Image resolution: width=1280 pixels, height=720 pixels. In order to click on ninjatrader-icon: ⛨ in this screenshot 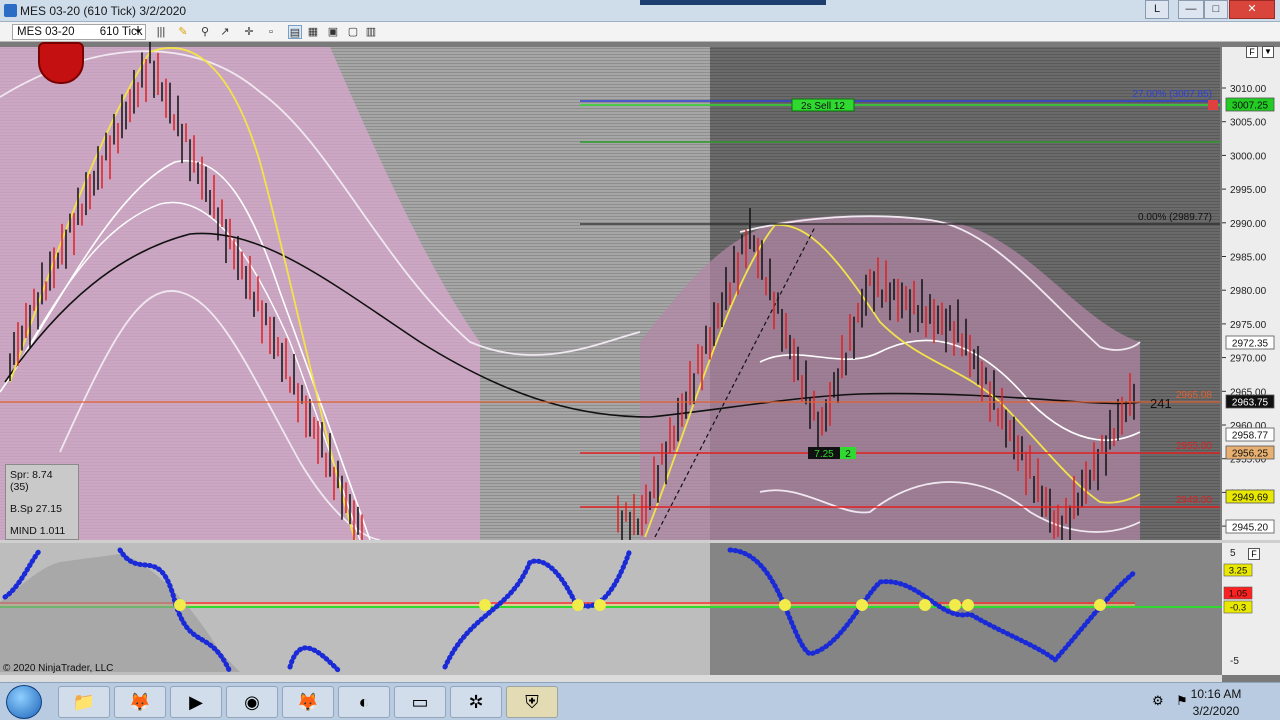, I will do `click(532, 702)`.